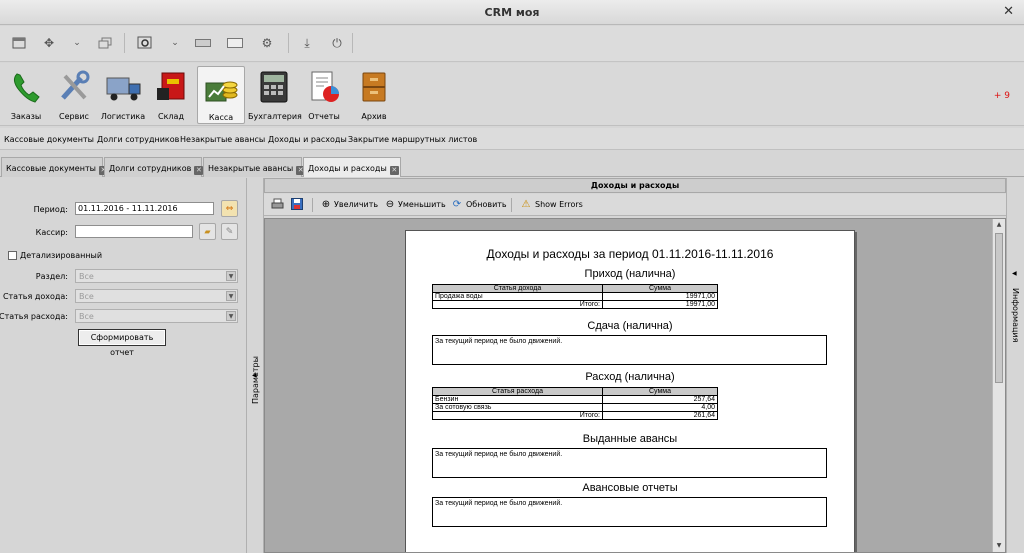  Describe the element at coordinates (486, 204) in the screenshot. I see `refresh-button: Обновить` at that location.